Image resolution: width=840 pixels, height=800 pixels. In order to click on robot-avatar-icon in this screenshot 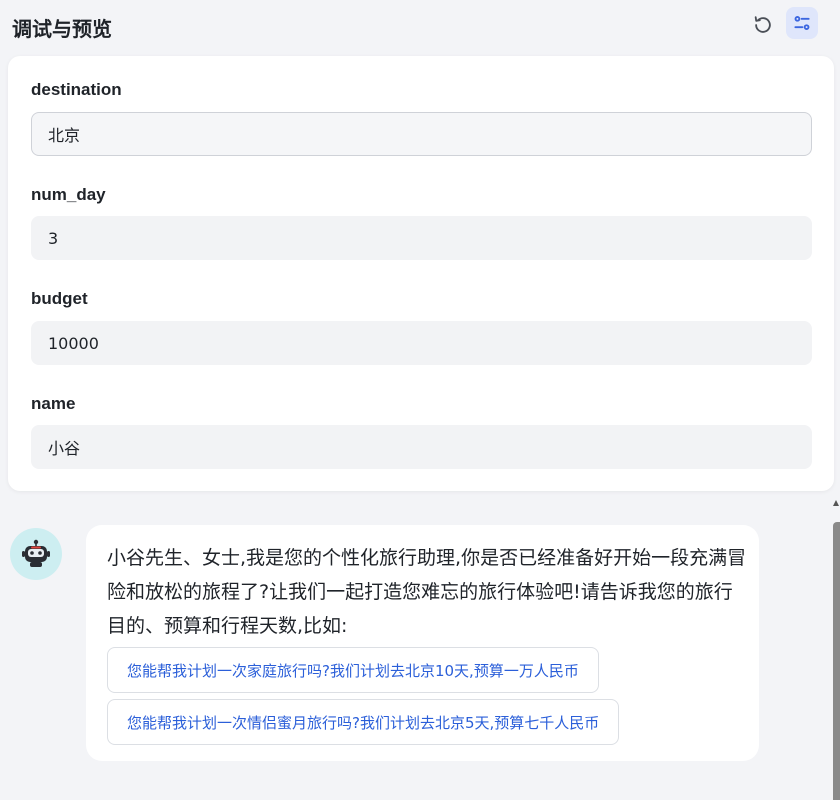, I will do `click(36, 553)`.